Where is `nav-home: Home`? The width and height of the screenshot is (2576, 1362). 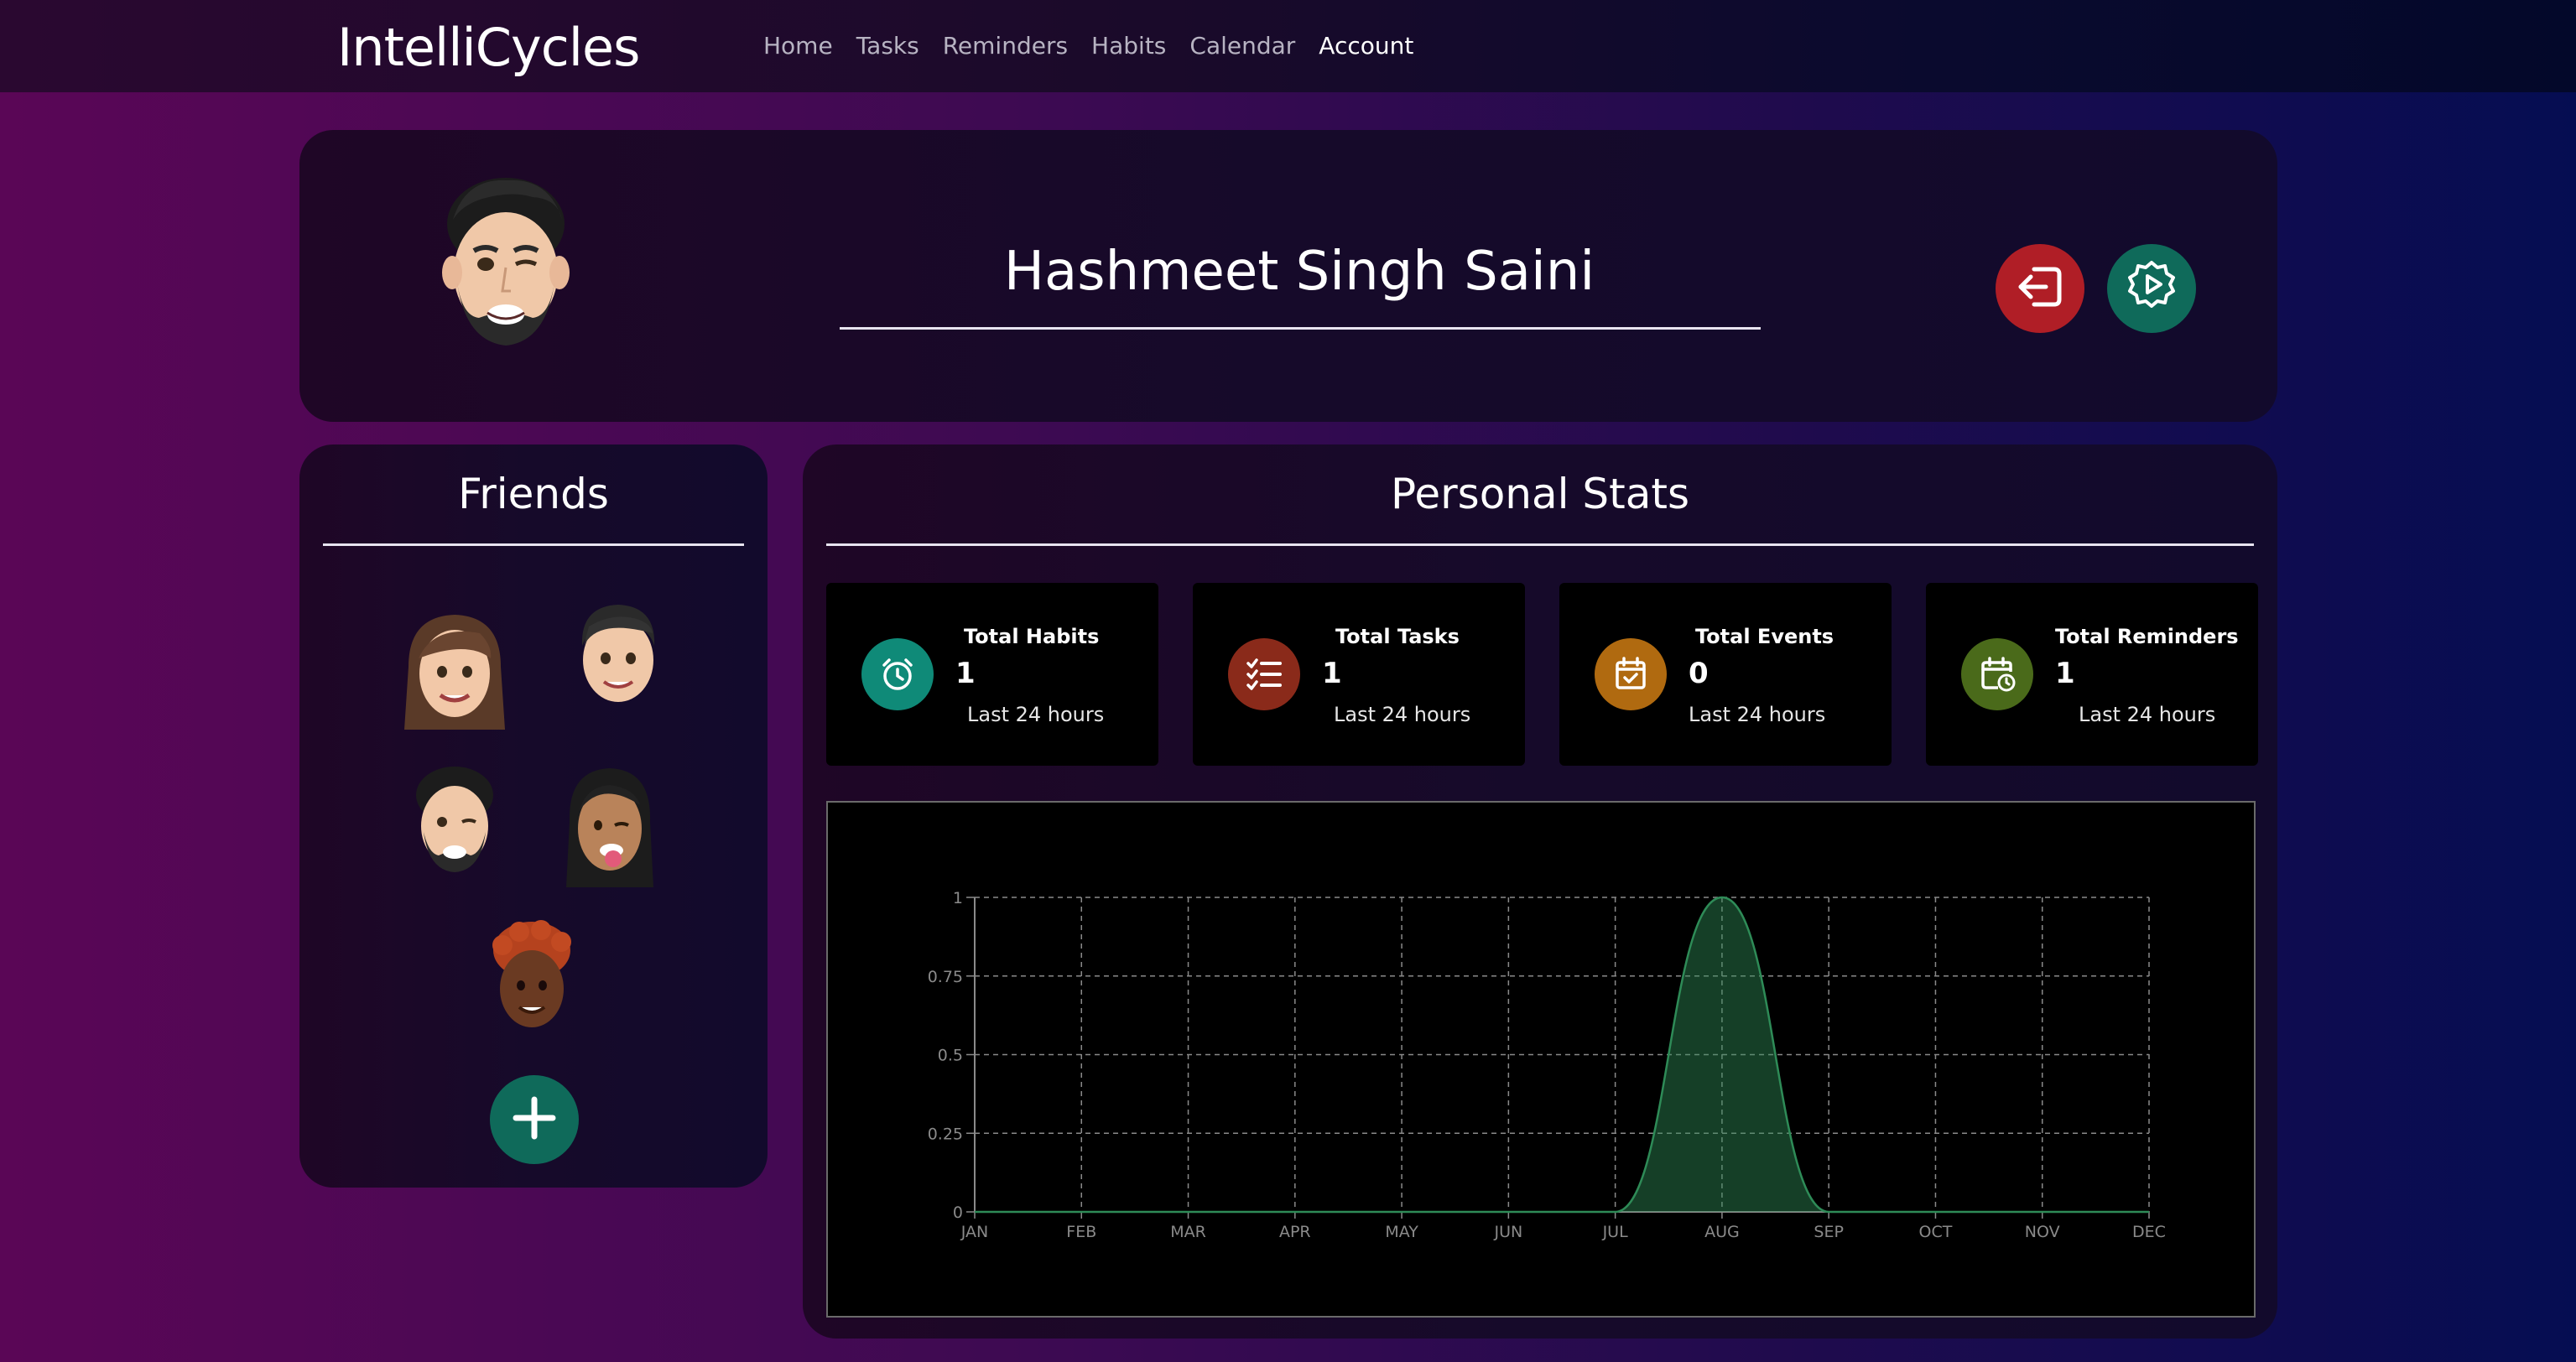 nav-home: Home is located at coordinates (798, 46).